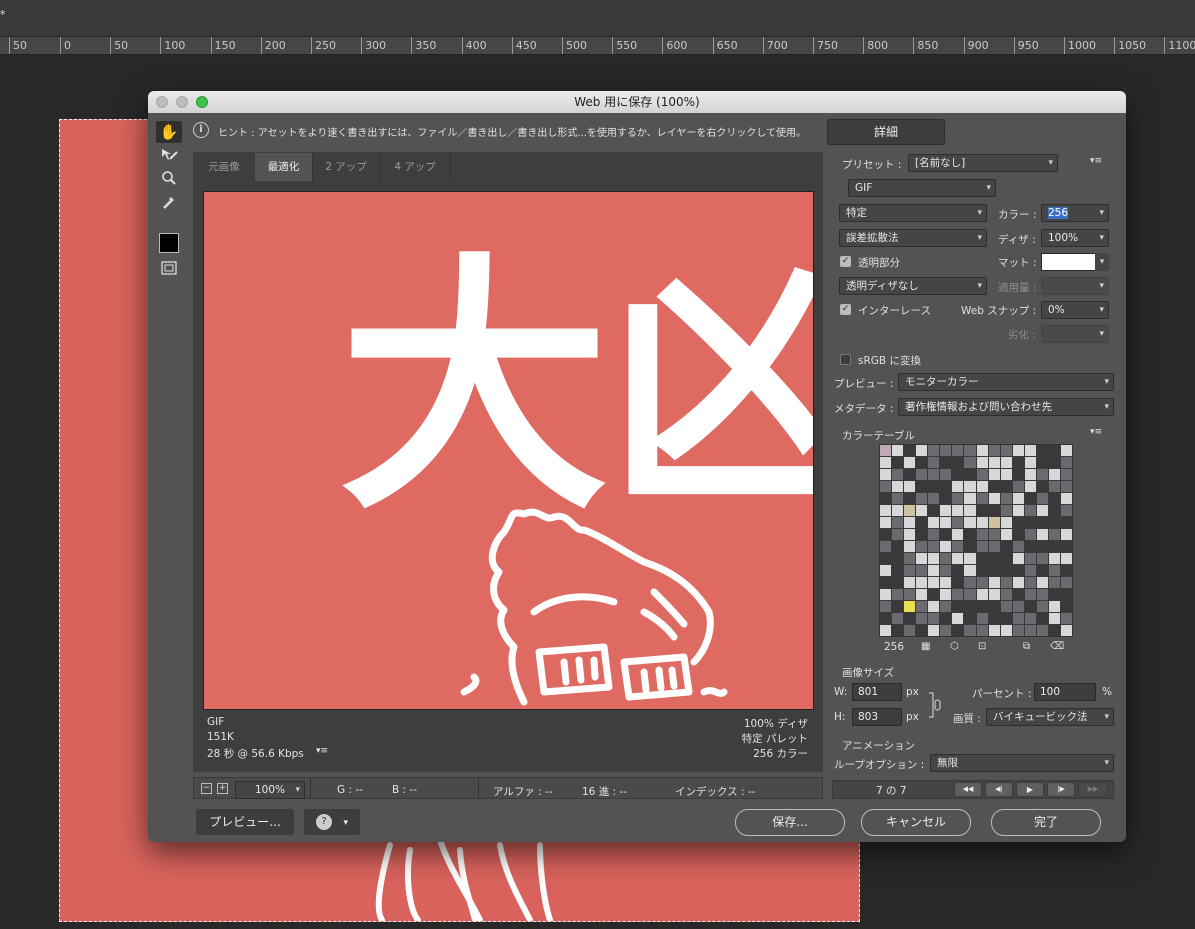 This screenshot has width=1195, height=929. Describe the element at coordinates (954, 646) in the screenshot. I see `web-shift-icon: ⬡` at that location.